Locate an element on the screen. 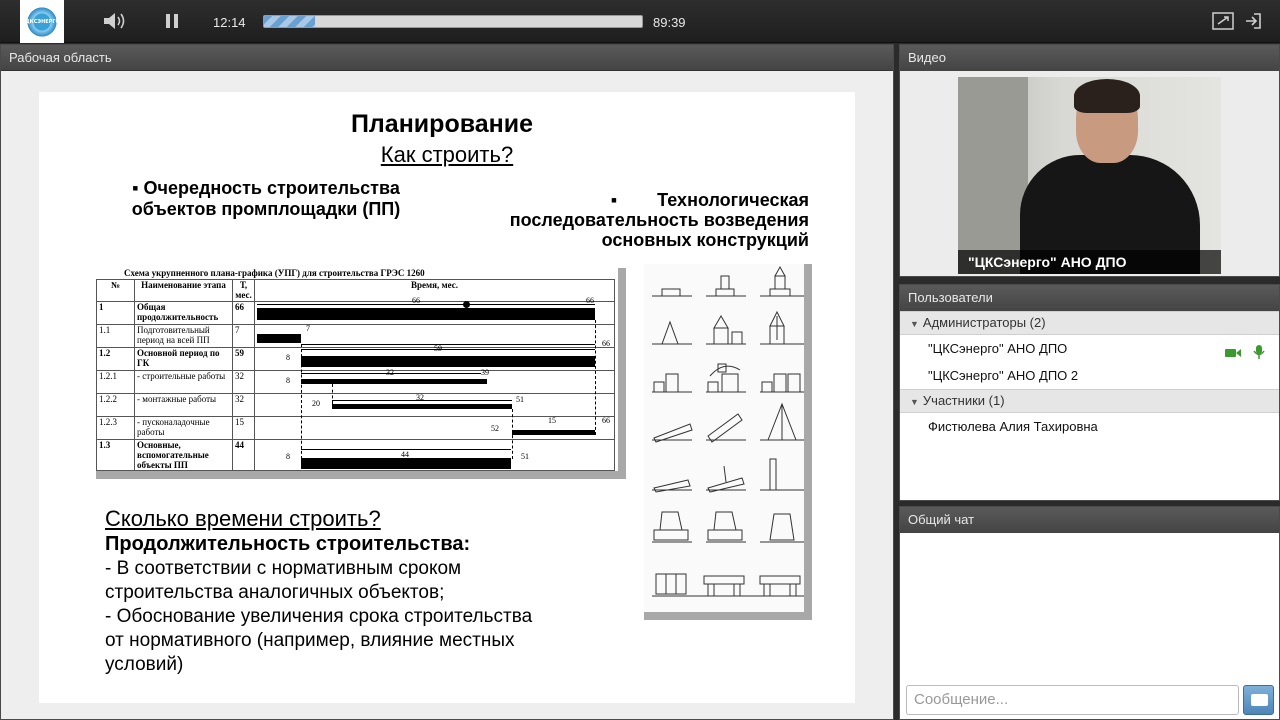 The height and width of the screenshot is (720, 1280). gantt-cell-num: 1.1 is located at coordinates (115, 336).